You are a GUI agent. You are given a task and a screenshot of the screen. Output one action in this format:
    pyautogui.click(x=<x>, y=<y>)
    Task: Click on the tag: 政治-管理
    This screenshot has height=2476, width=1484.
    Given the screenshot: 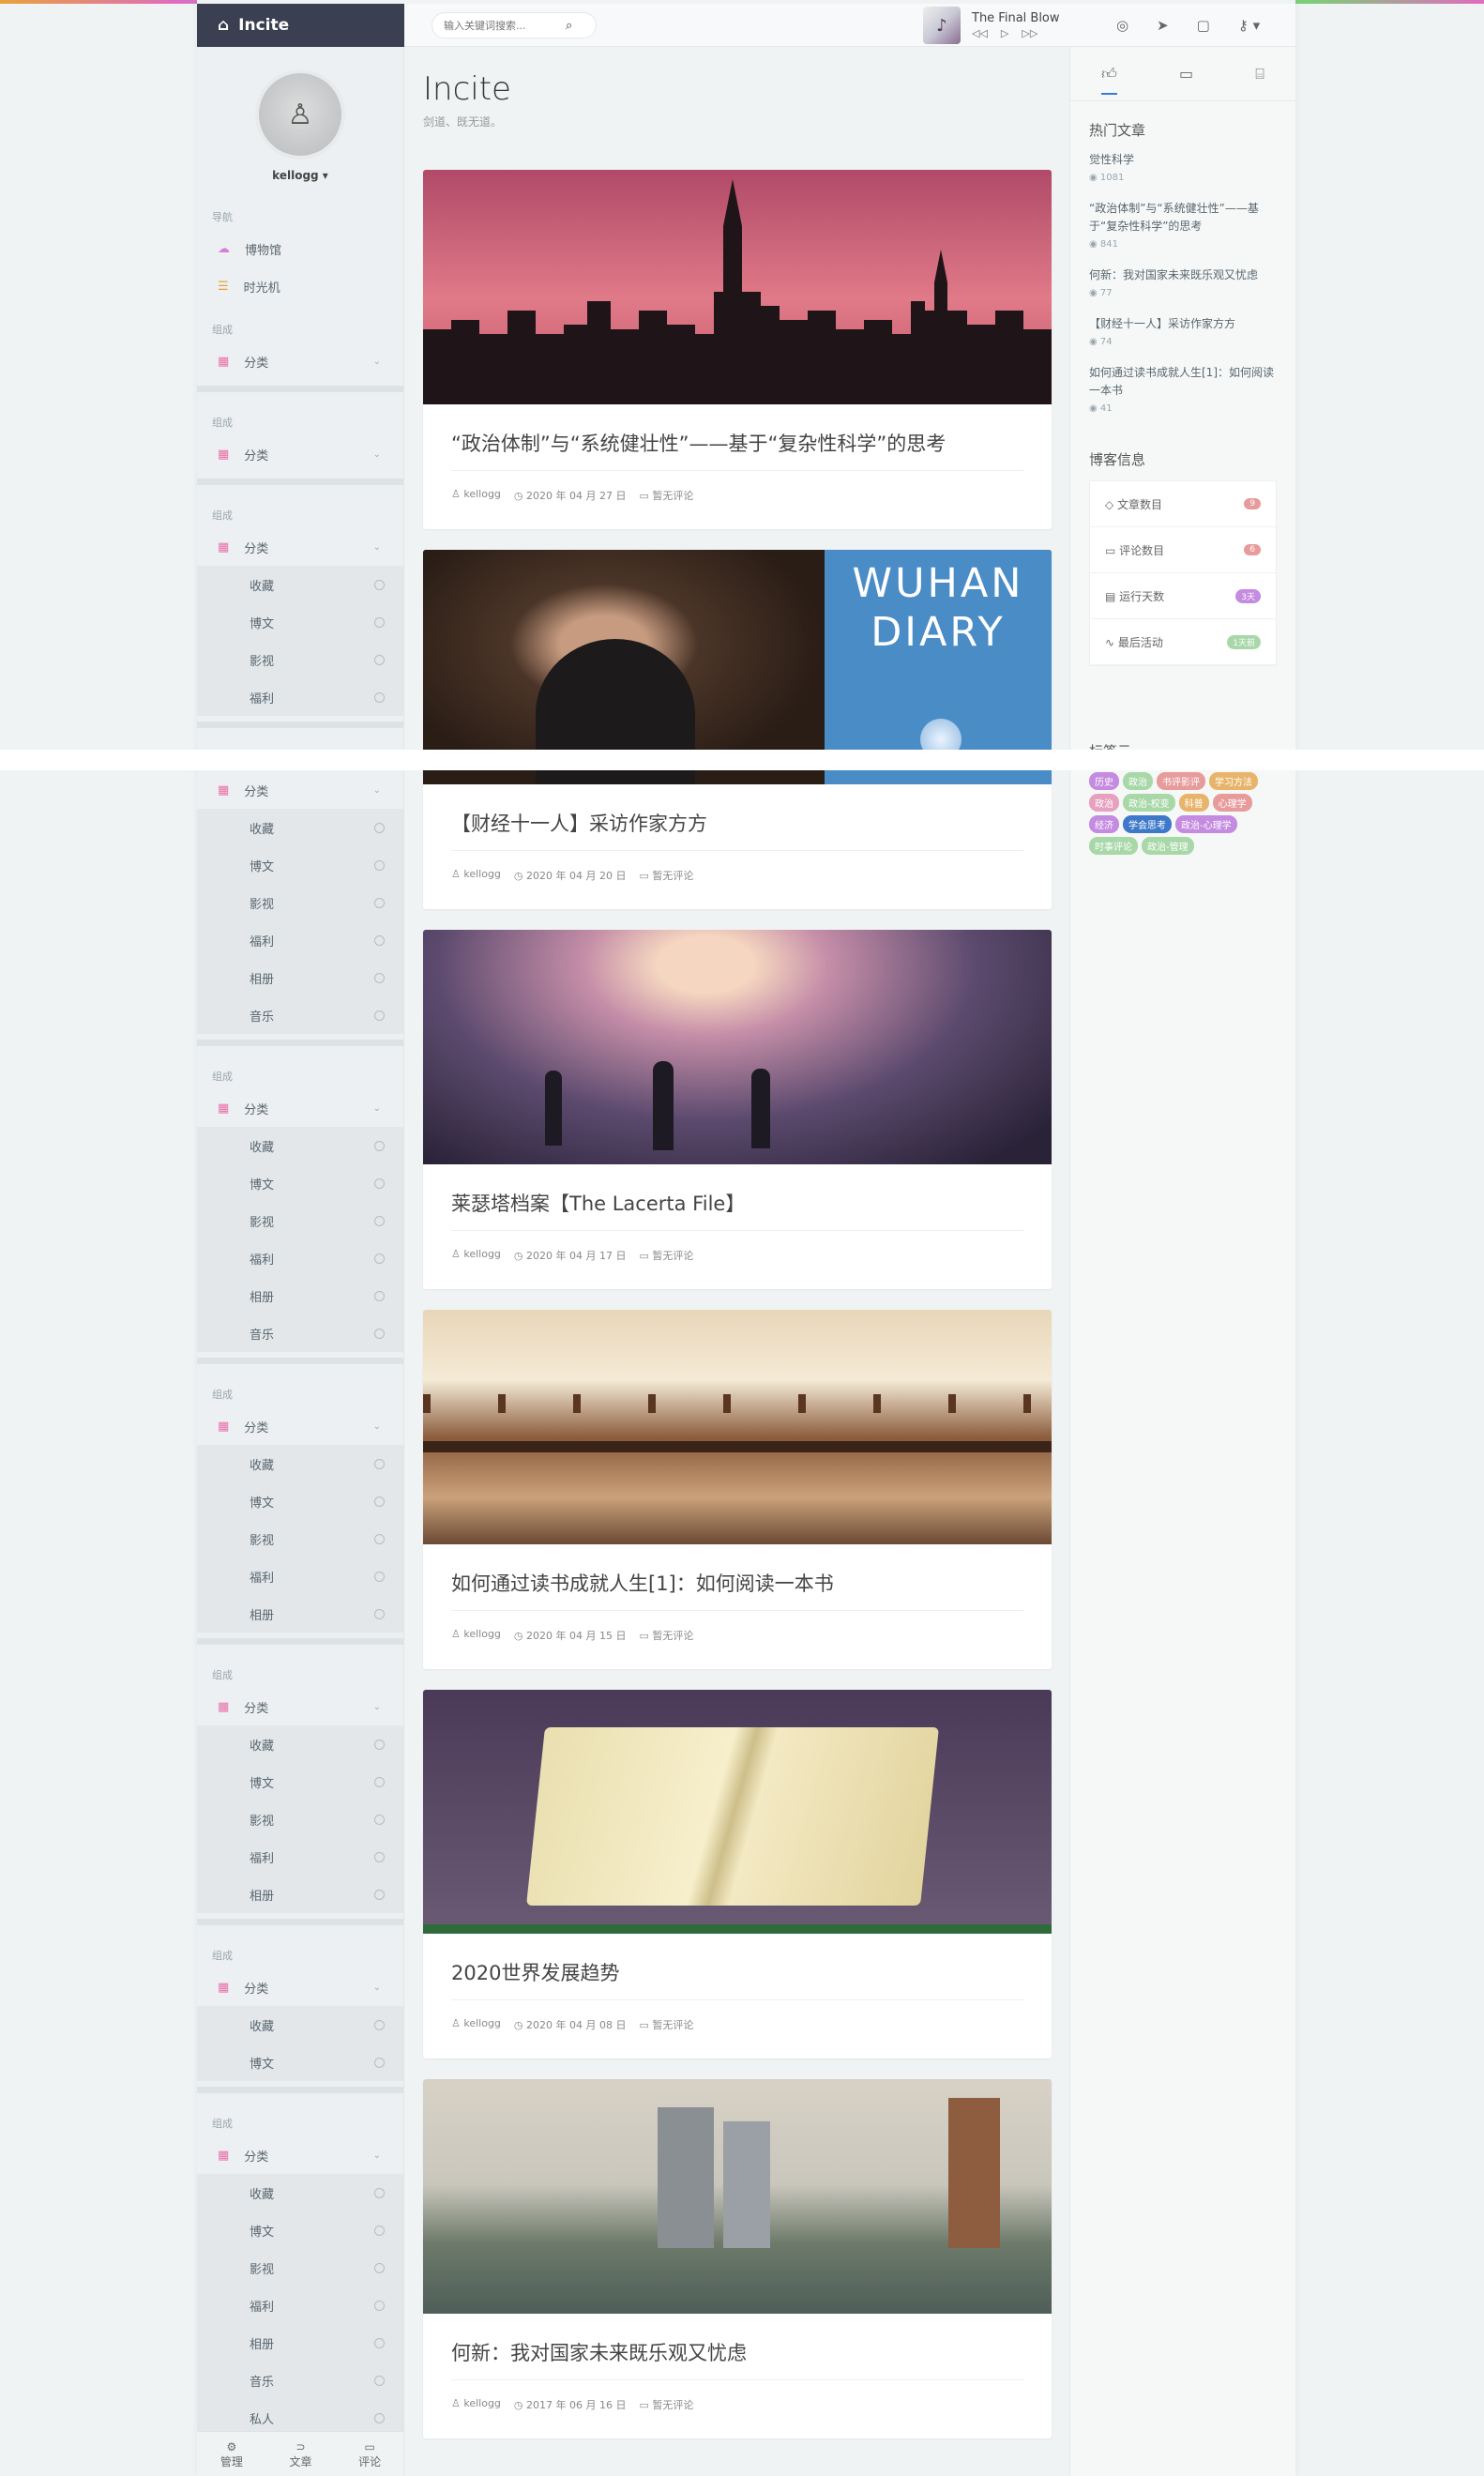 What is the action you would take?
    pyautogui.click(x=1168, y=846)
    